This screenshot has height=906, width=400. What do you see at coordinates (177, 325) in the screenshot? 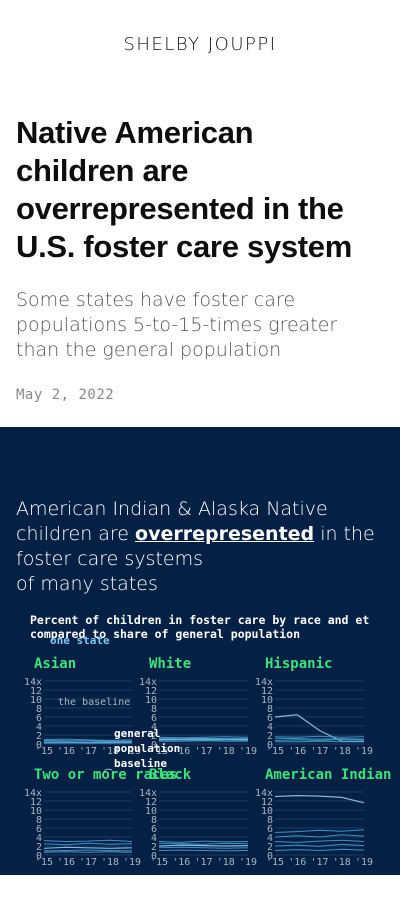
I see `subhead-line: populations 5-to-15-times greater` at bounding box center [177, 325].